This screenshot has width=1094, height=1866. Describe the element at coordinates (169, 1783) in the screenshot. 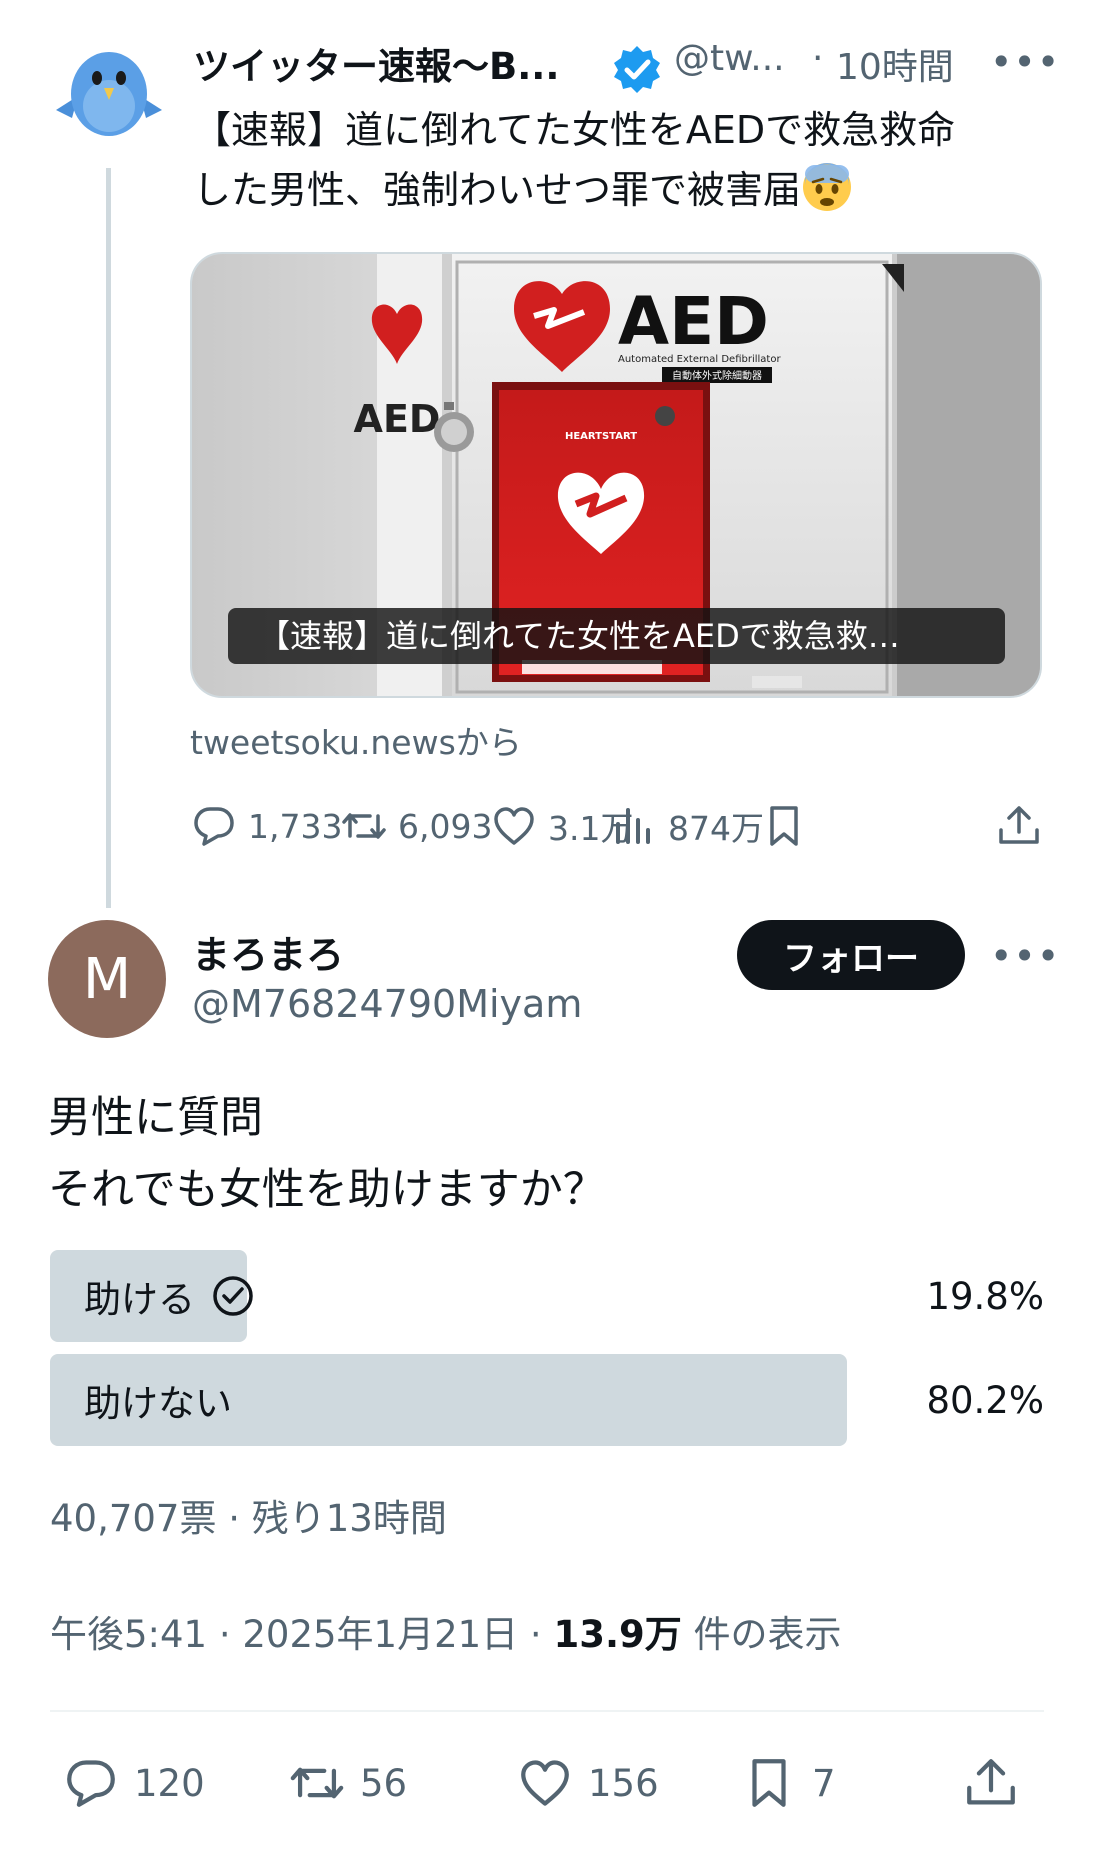

I see `main-reply-count: 120` at that location.